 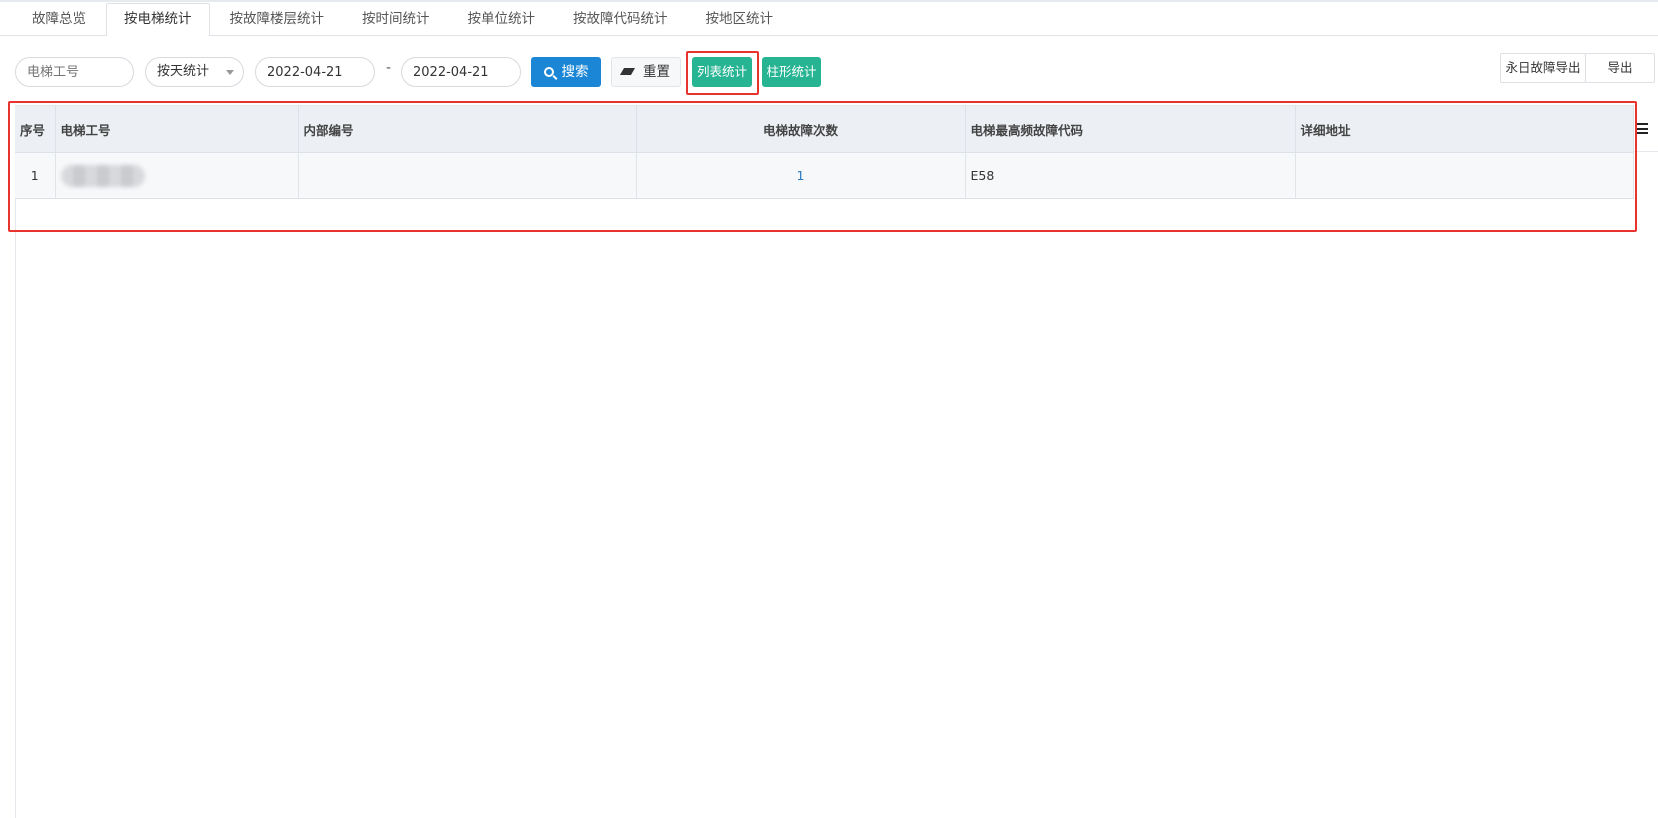 I want to click on tab-fault-overview: 故障总览, so click(x=59, y=19).